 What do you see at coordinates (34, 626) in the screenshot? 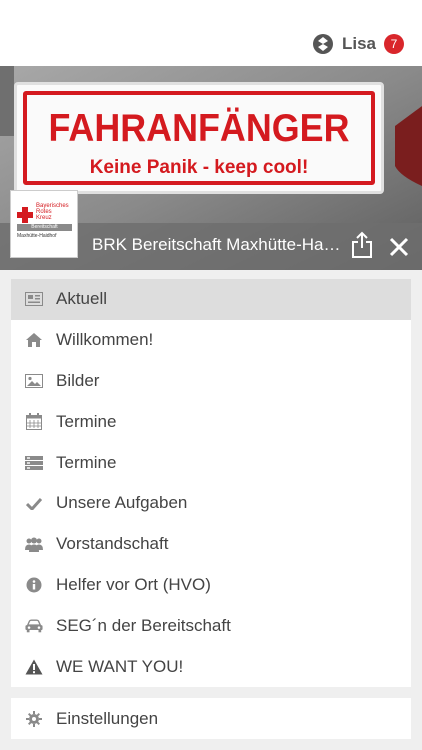
I see `car-icon` at bounding box center [34, 626].